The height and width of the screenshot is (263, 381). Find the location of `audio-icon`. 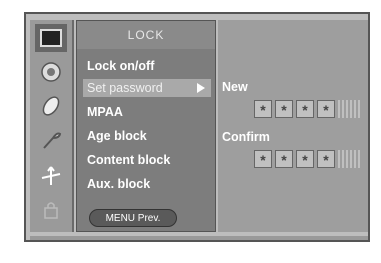

audio-icon is located at coordinates (51, 72).